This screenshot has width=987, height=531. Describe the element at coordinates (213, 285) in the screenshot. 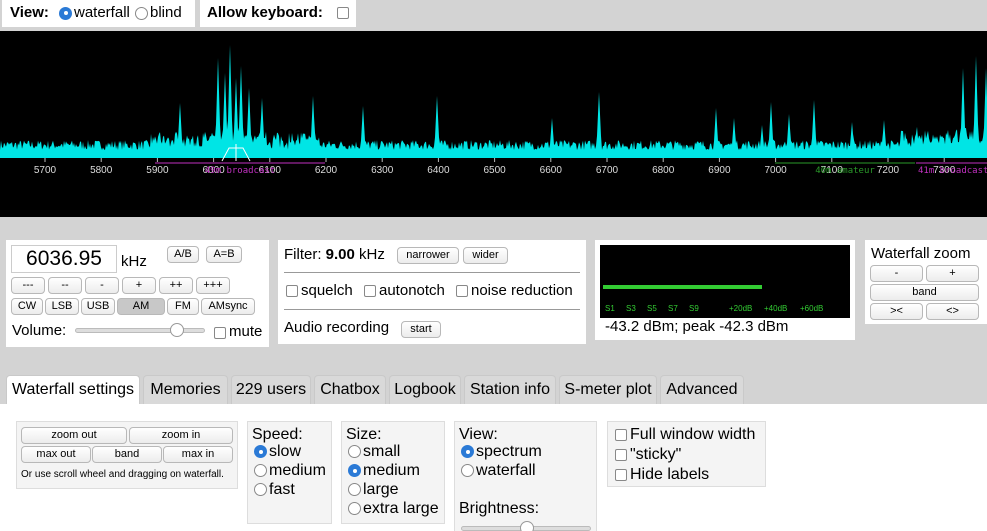

I see `step-button: +++` at that location.